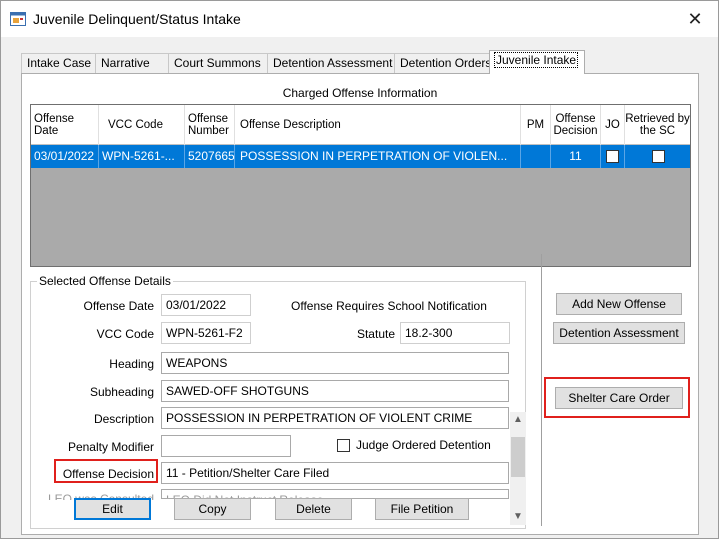  I want to click on cell-offense-number: 5207665, so click(210, 156).